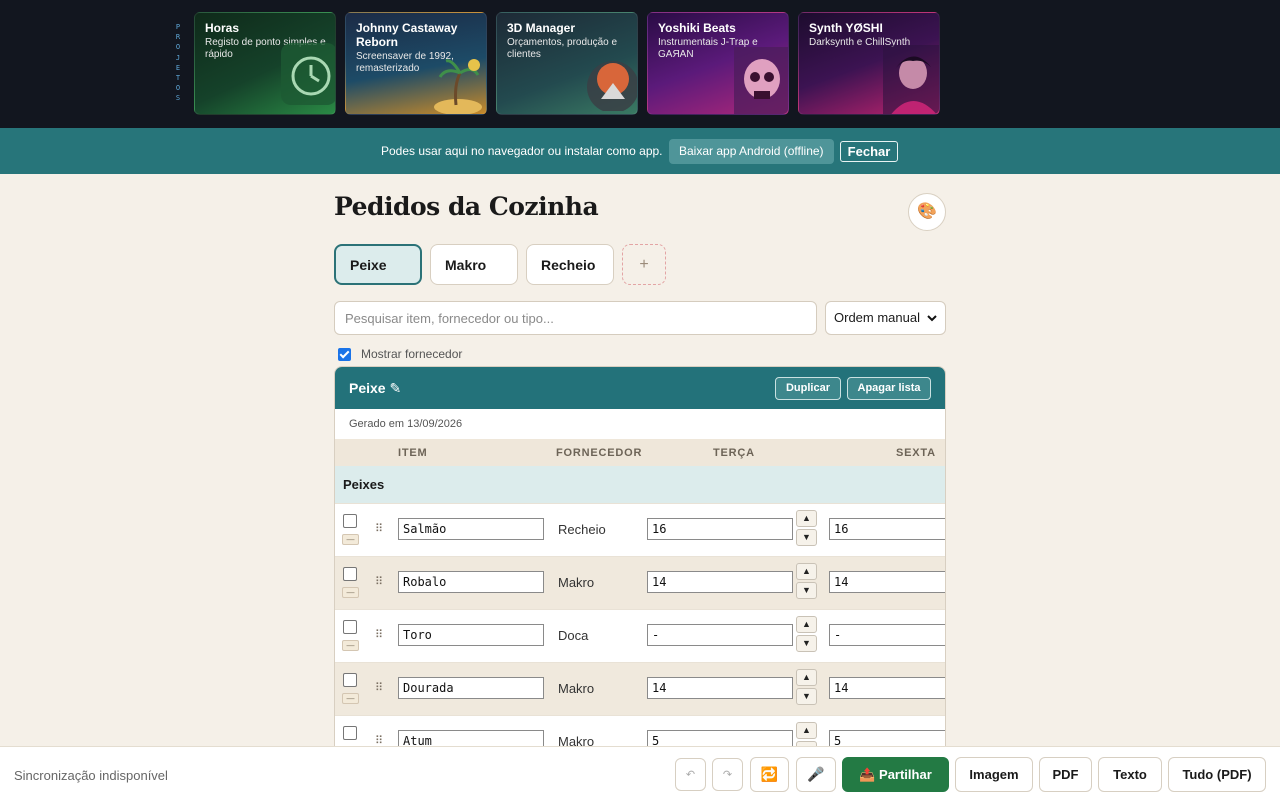 The width and height of the screenshot is (1280, 800). Describe the element at coordinates (599, 453) in the screenshot. I see `column-header-supplier: FORNECEDOR` at that location.